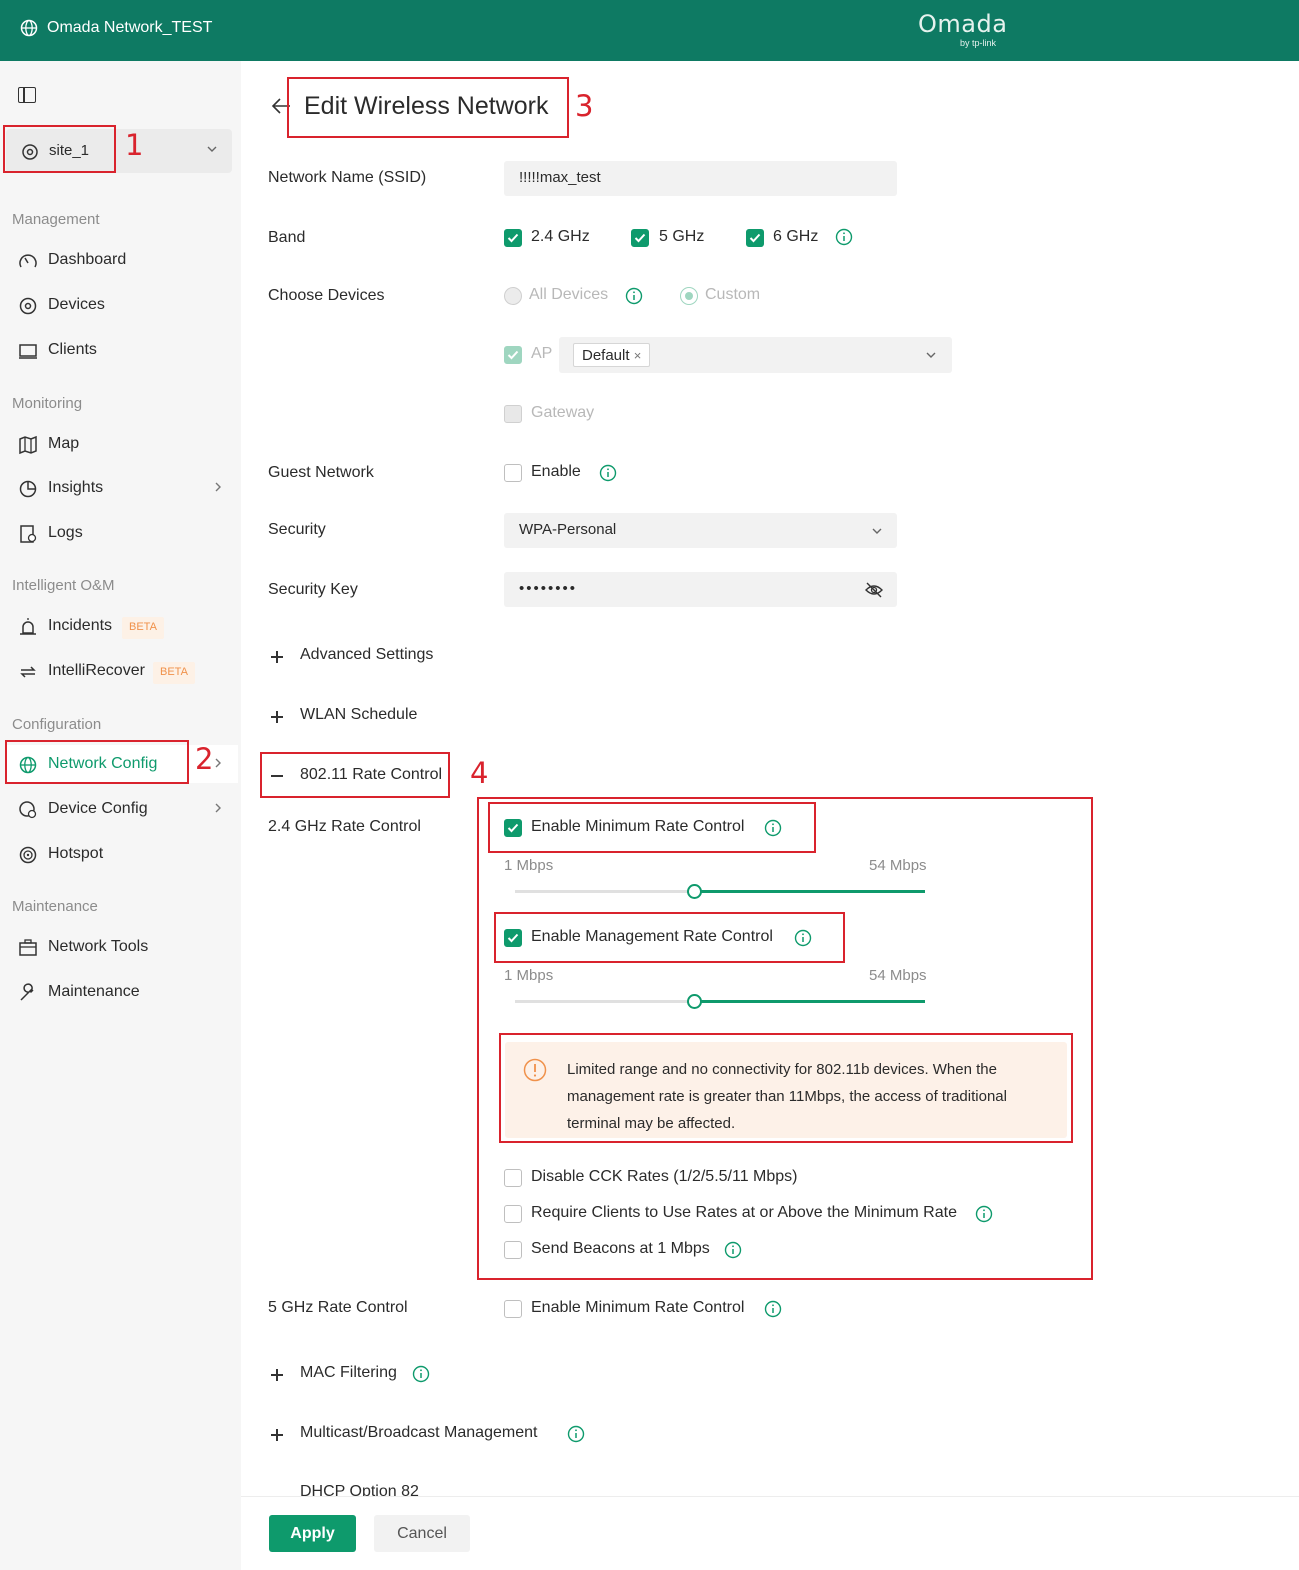 This screenshot has height=1570, width=1299. What do you see at coordinates (98, 808) in the screenshot?
I see `sidebar-item-label: Device Config` at bounding box center [98, 808].